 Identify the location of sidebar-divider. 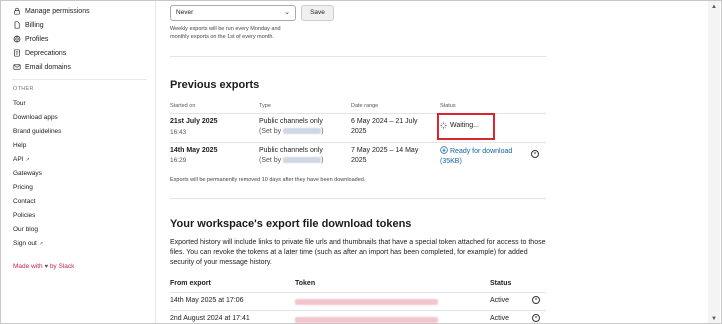
(79, 79).